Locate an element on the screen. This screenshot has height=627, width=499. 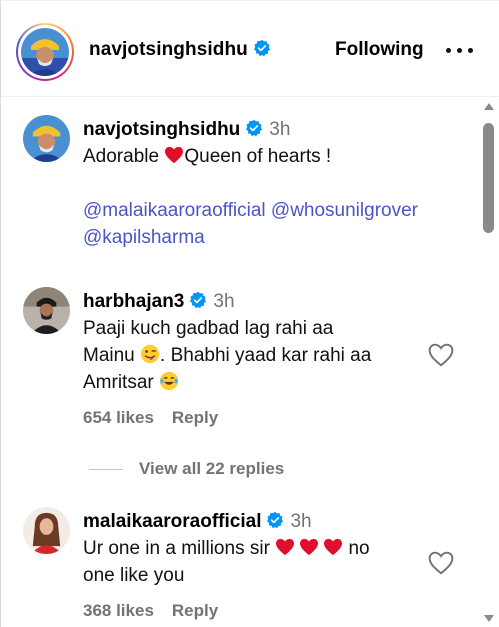
comment-username: navjotsinghsidhu is located at coordinates (161, 129).